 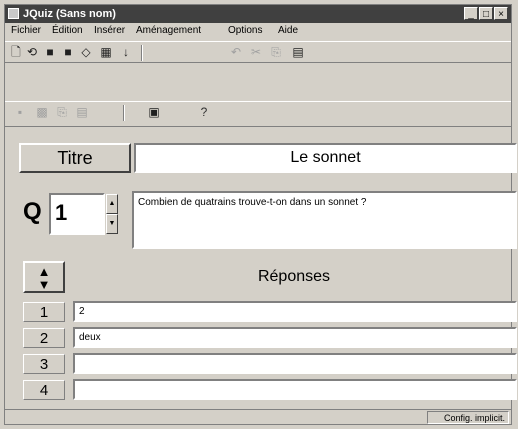 I want to click on menu-edition: Édition, so click(x=67, y=30).